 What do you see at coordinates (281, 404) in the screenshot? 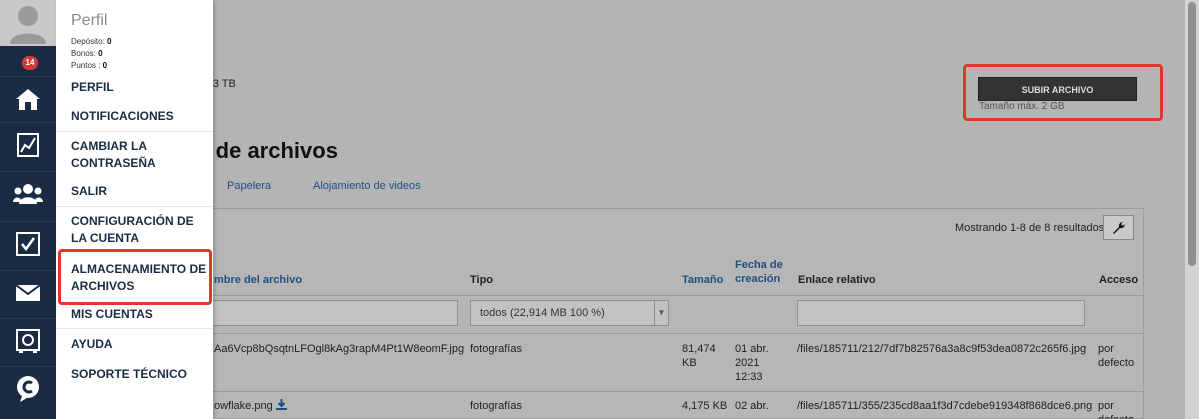
I see `download-icon` at bounding box center [281, 404].